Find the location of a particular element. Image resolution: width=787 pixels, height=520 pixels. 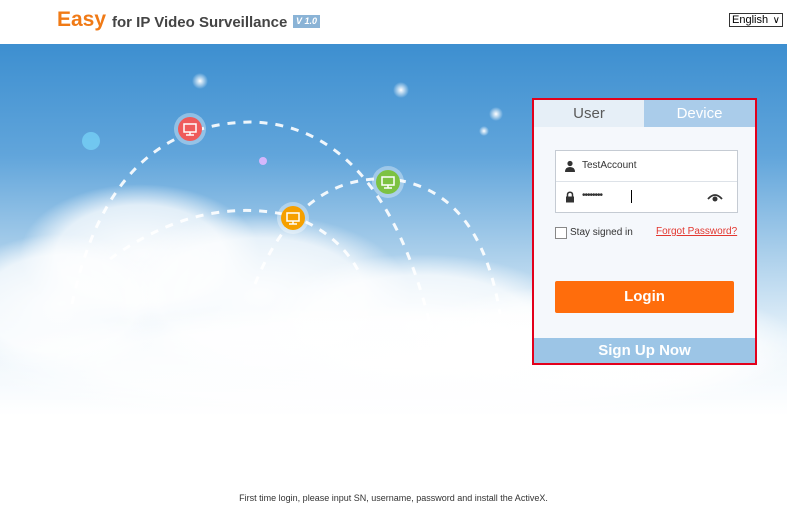

login-tabs: User Device is located at coordinates (644, 113).